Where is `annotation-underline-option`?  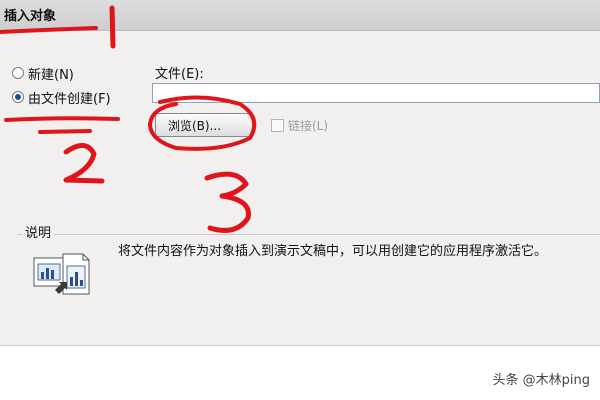 annotation-underline-option is located at coordinates (62, 119).